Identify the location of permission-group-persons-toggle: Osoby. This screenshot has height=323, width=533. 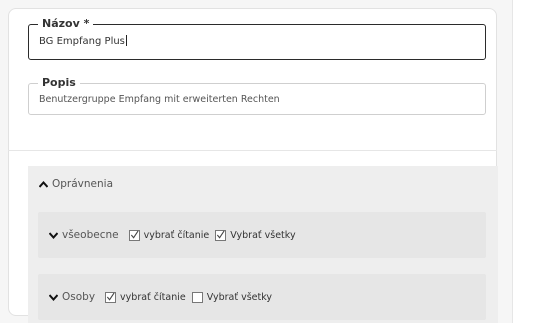
(71, 297).